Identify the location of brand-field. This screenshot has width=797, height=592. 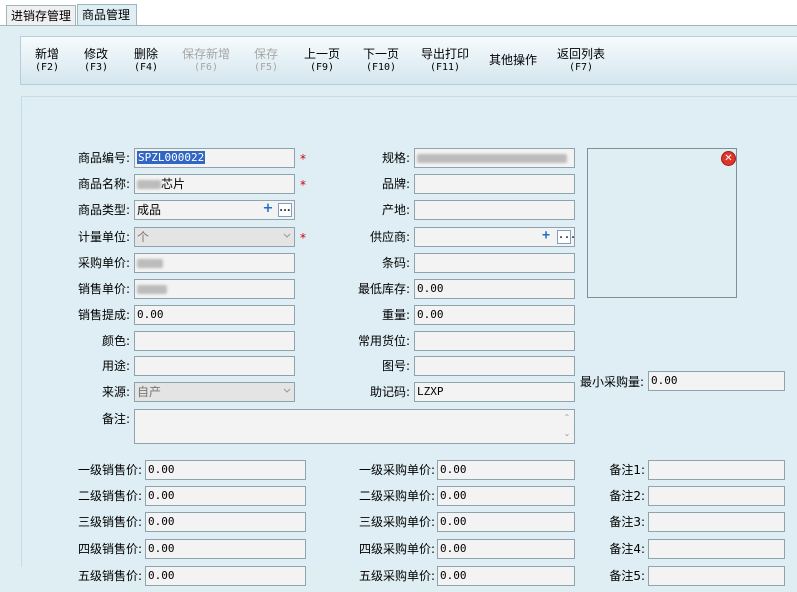
(494, 184).